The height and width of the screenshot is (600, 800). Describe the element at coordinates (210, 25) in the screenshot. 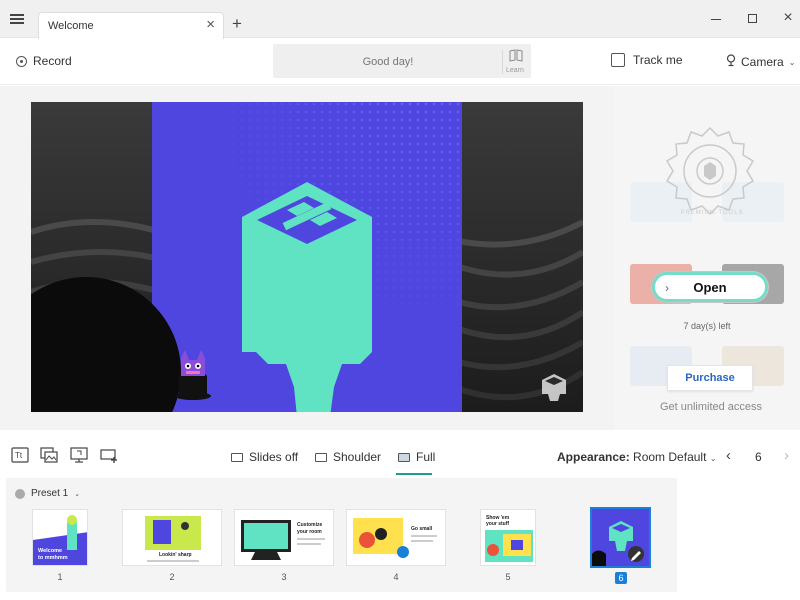

I see `tab-close-icon: ×` at that location.